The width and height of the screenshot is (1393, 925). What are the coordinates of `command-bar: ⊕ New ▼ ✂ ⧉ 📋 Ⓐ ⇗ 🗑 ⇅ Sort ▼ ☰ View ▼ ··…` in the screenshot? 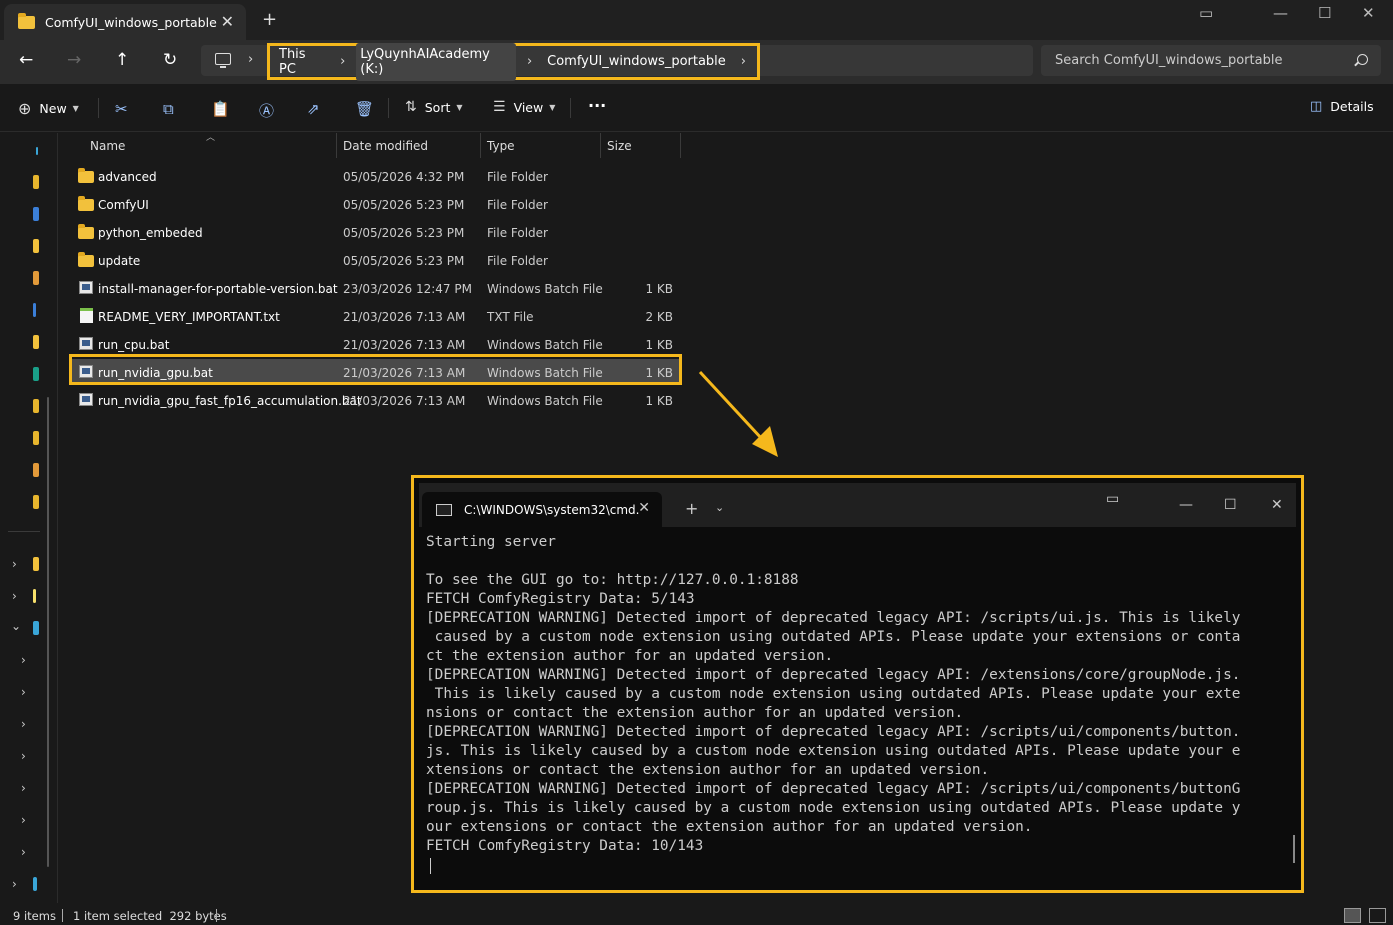 It's located at (696, 108).